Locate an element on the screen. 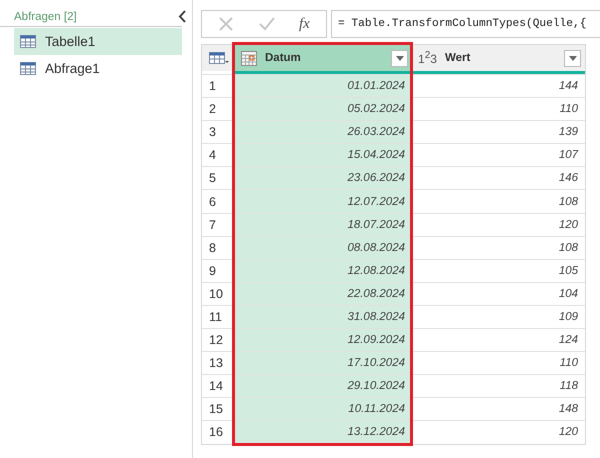  column-name: Datum is located at coordinates (283, 58).